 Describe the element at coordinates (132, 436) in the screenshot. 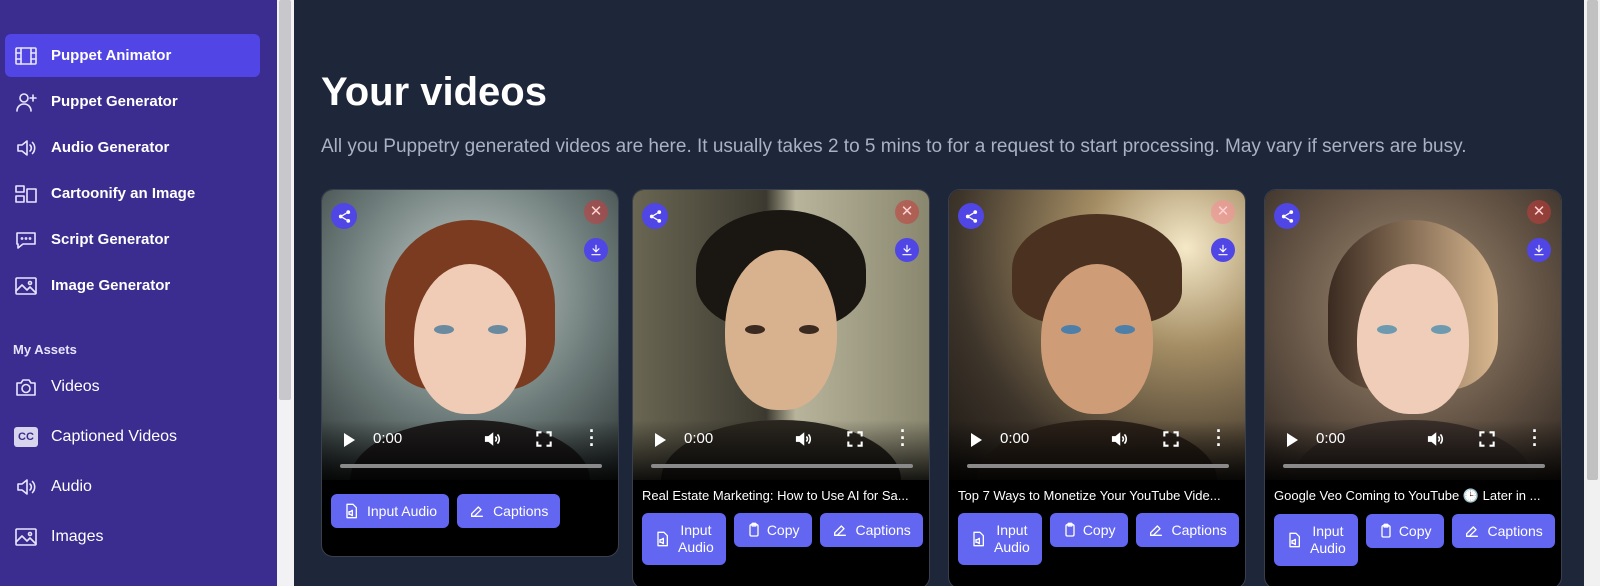

I see `sidebar-item-captioned-videos: CC Captioned Videos` at that location.